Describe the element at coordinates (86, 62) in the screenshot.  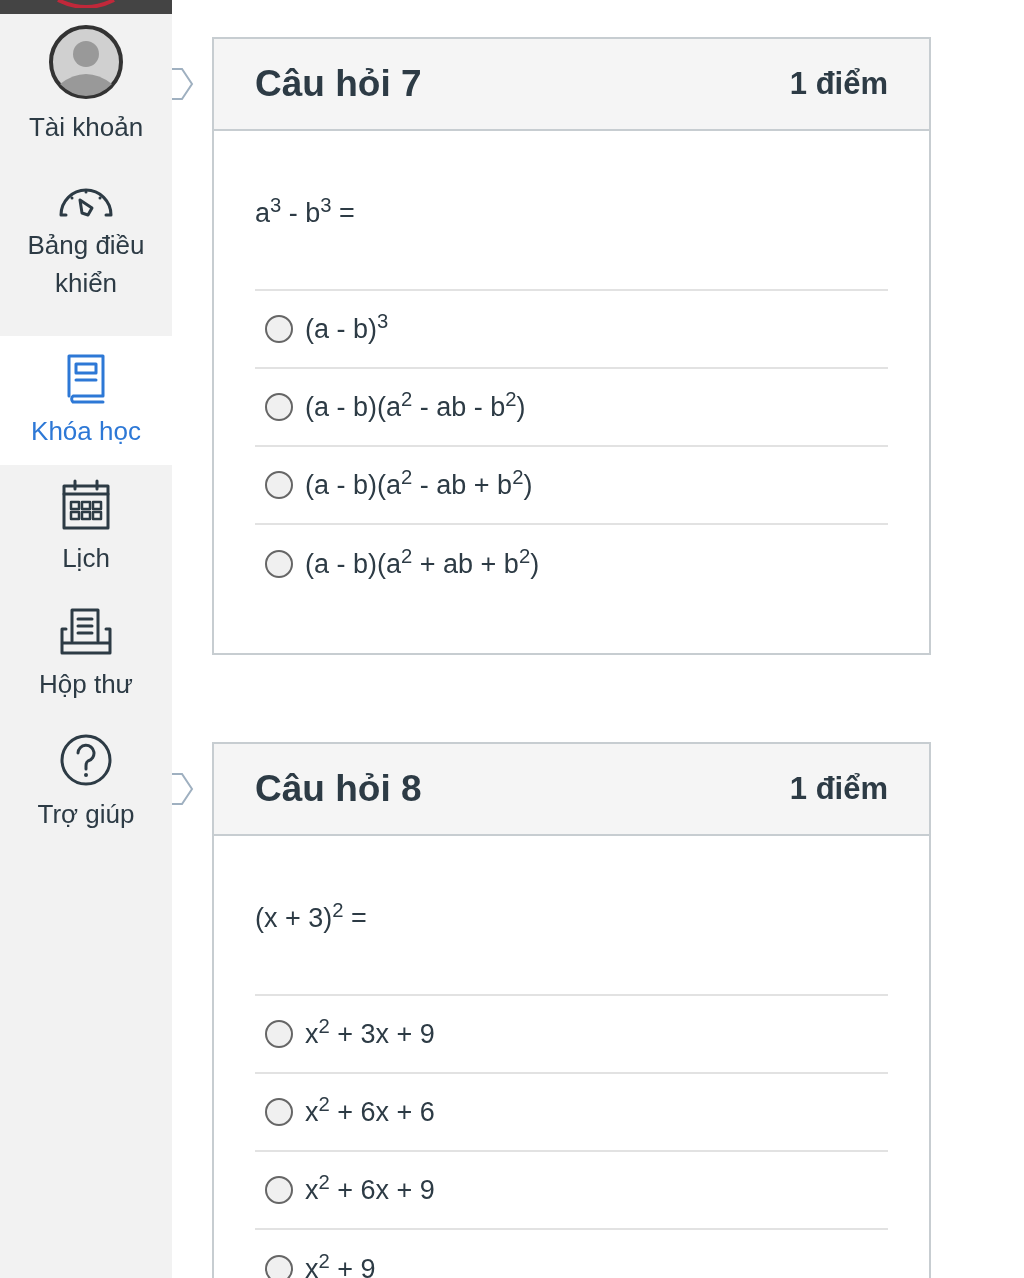
I see `avatar-icon` at that location.